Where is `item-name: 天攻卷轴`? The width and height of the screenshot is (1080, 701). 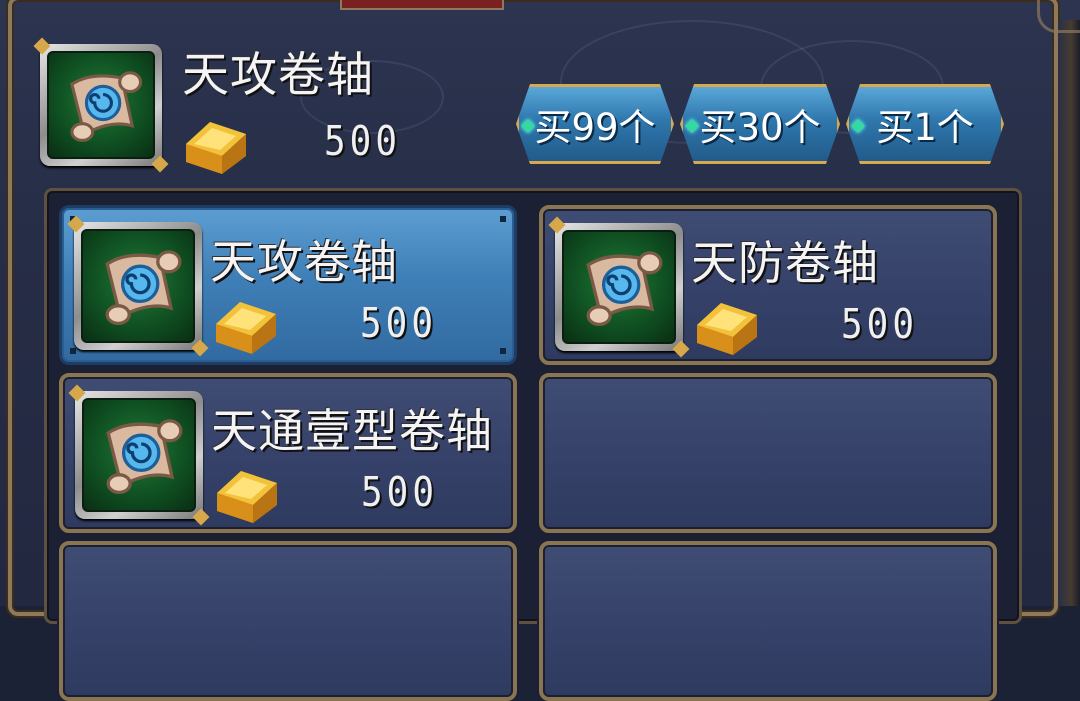
item-name: 天攻卷轴 is located at coordinates (304, 262).